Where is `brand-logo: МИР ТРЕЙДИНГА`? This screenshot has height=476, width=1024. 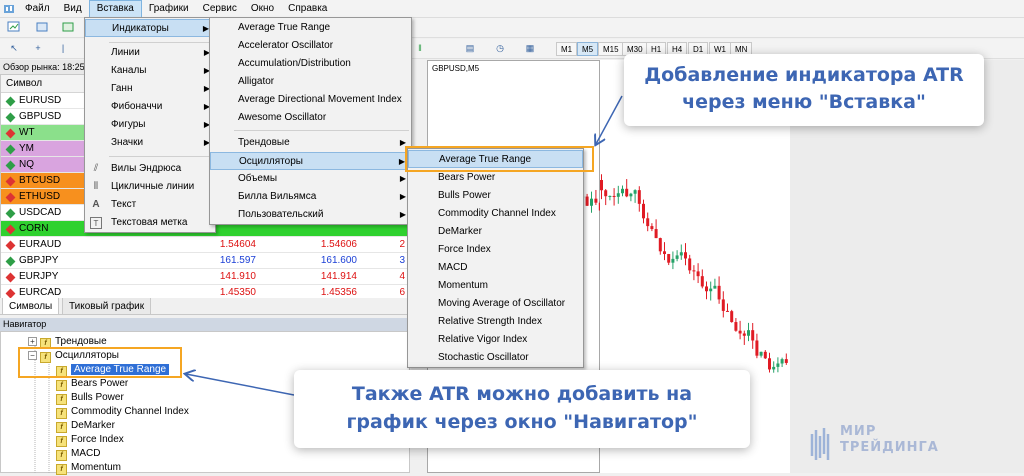 brand-logo: МИР ТРЕЙДИНГА is located at coordinates (883, 442).